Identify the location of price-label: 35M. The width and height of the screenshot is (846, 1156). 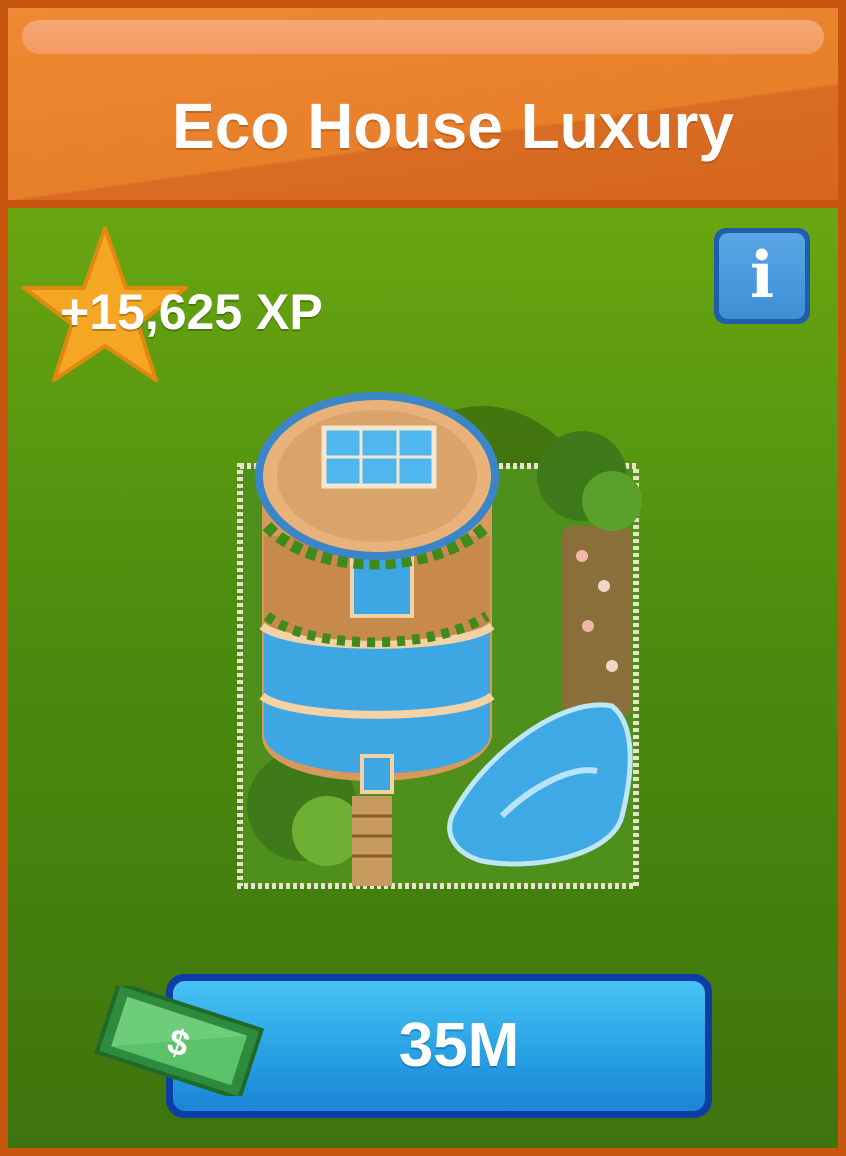
(459, 1045).